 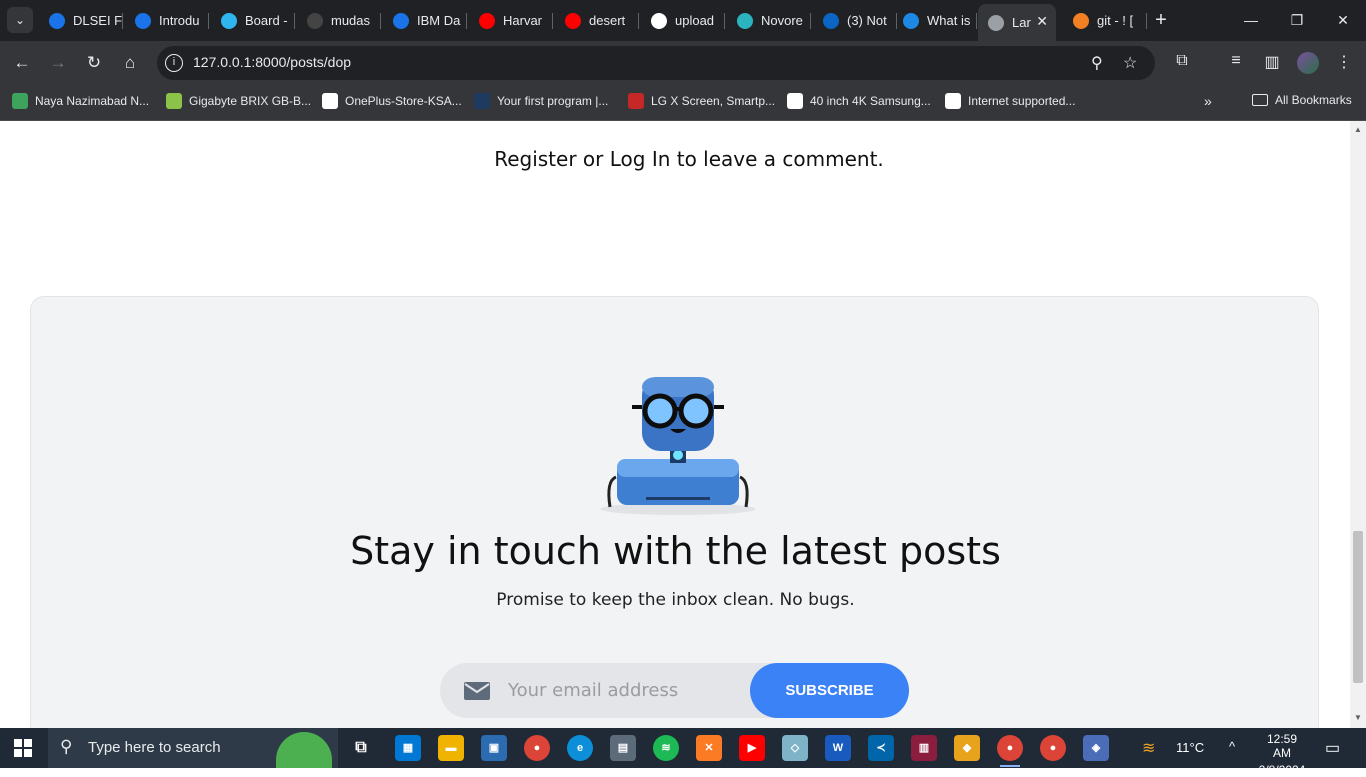 I want to click on forward-button: →, so click(x=58, y=63).